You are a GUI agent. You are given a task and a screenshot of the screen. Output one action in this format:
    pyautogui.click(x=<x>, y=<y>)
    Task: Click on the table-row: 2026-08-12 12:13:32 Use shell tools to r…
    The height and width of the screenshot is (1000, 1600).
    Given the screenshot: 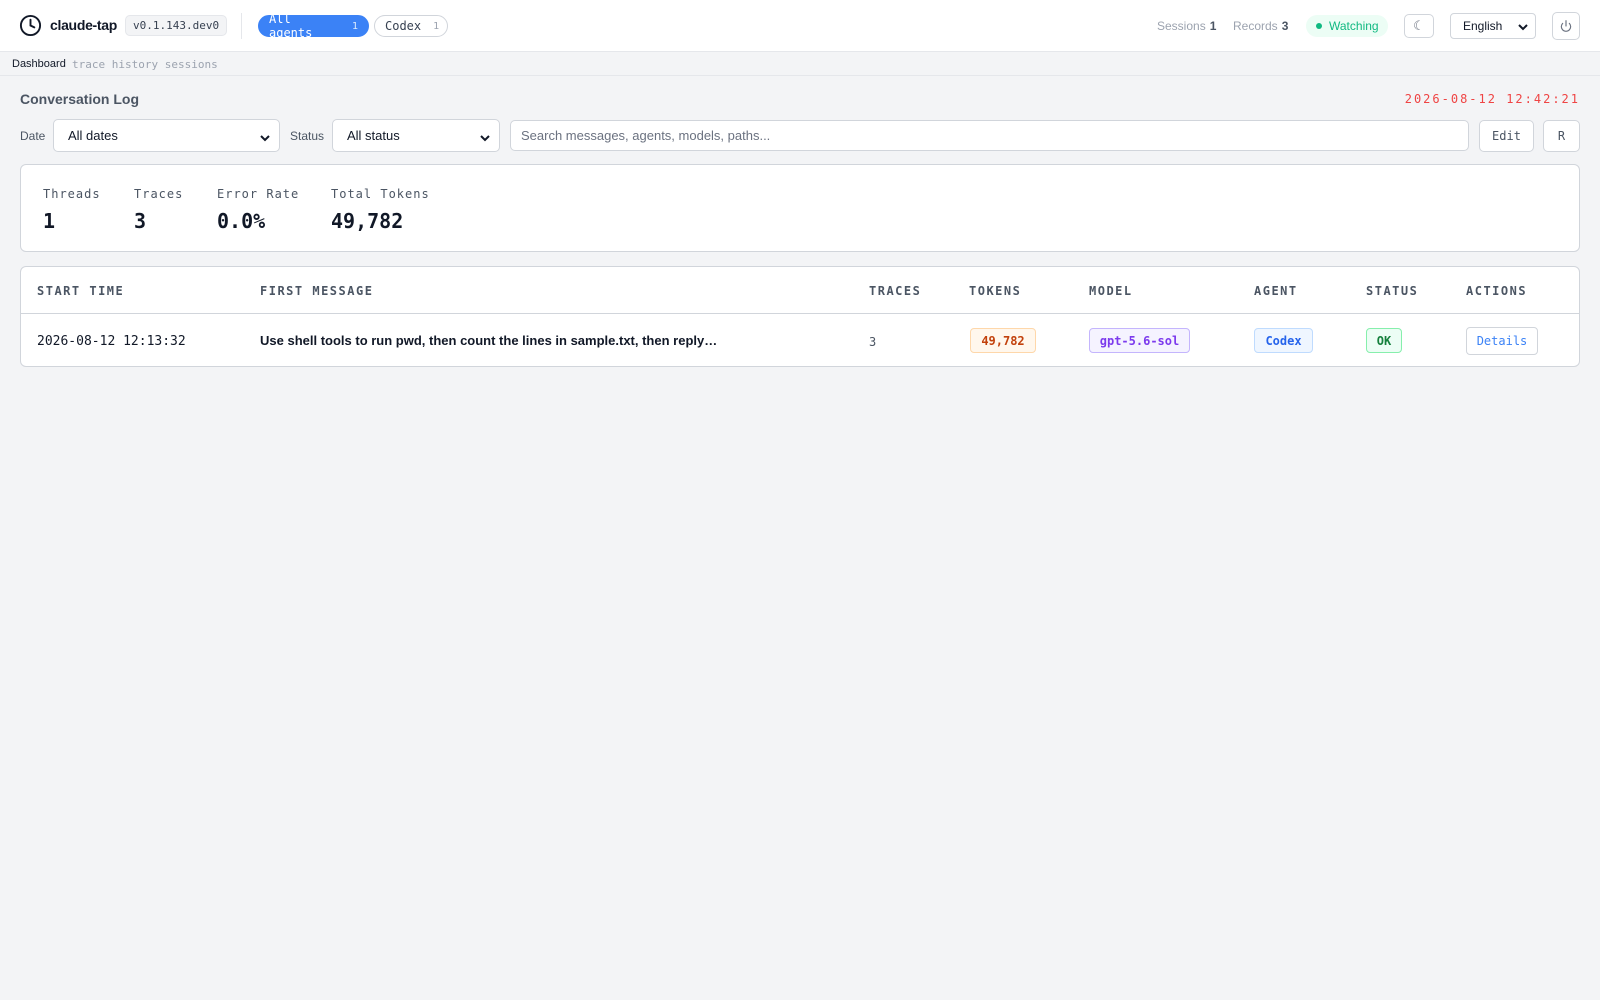 What is the action you would take?
    pyautogui.click(x=800, y=340)
    